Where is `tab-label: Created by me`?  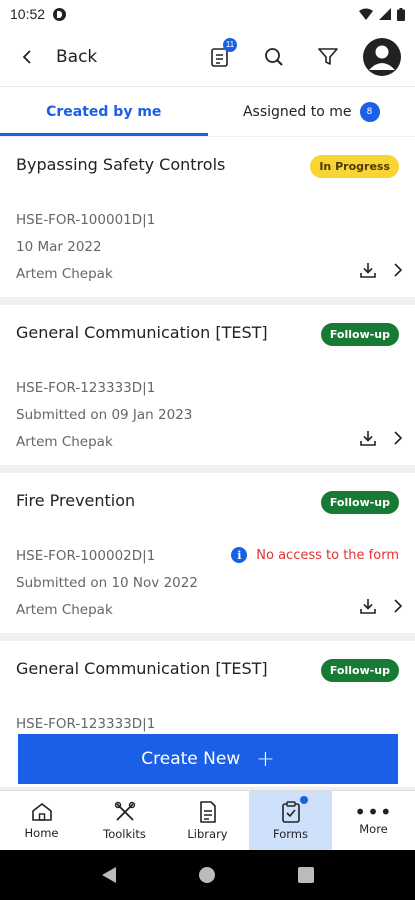 tab-label: Created by me is located at coordinates (104, 111).